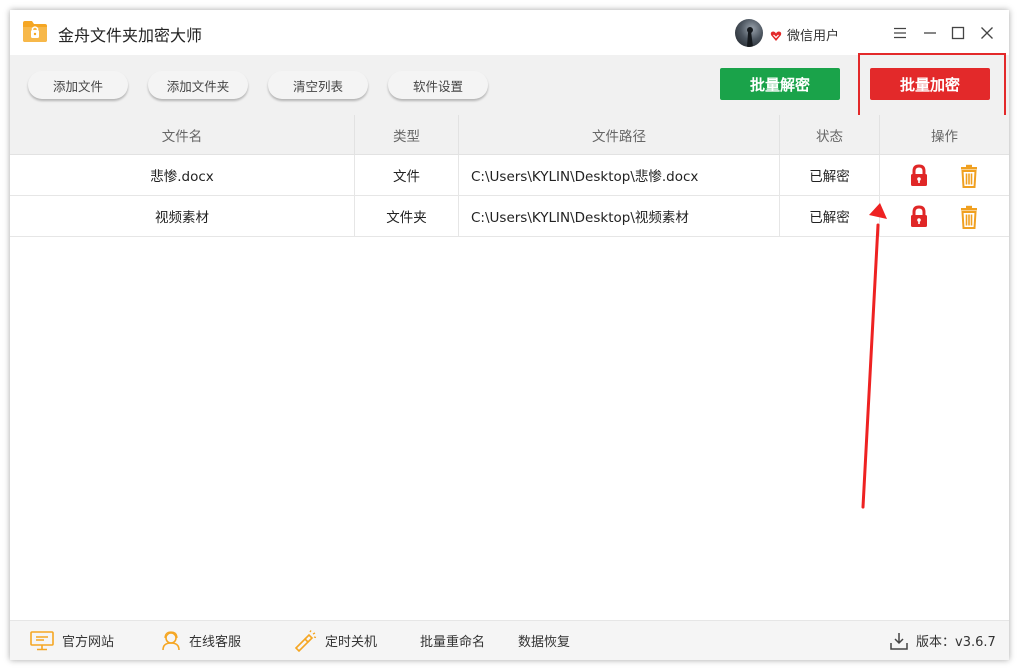  What do you see at coordinates (987, 33) in the screenshot?
I see `close-icon` at bounding box center [987, 33].